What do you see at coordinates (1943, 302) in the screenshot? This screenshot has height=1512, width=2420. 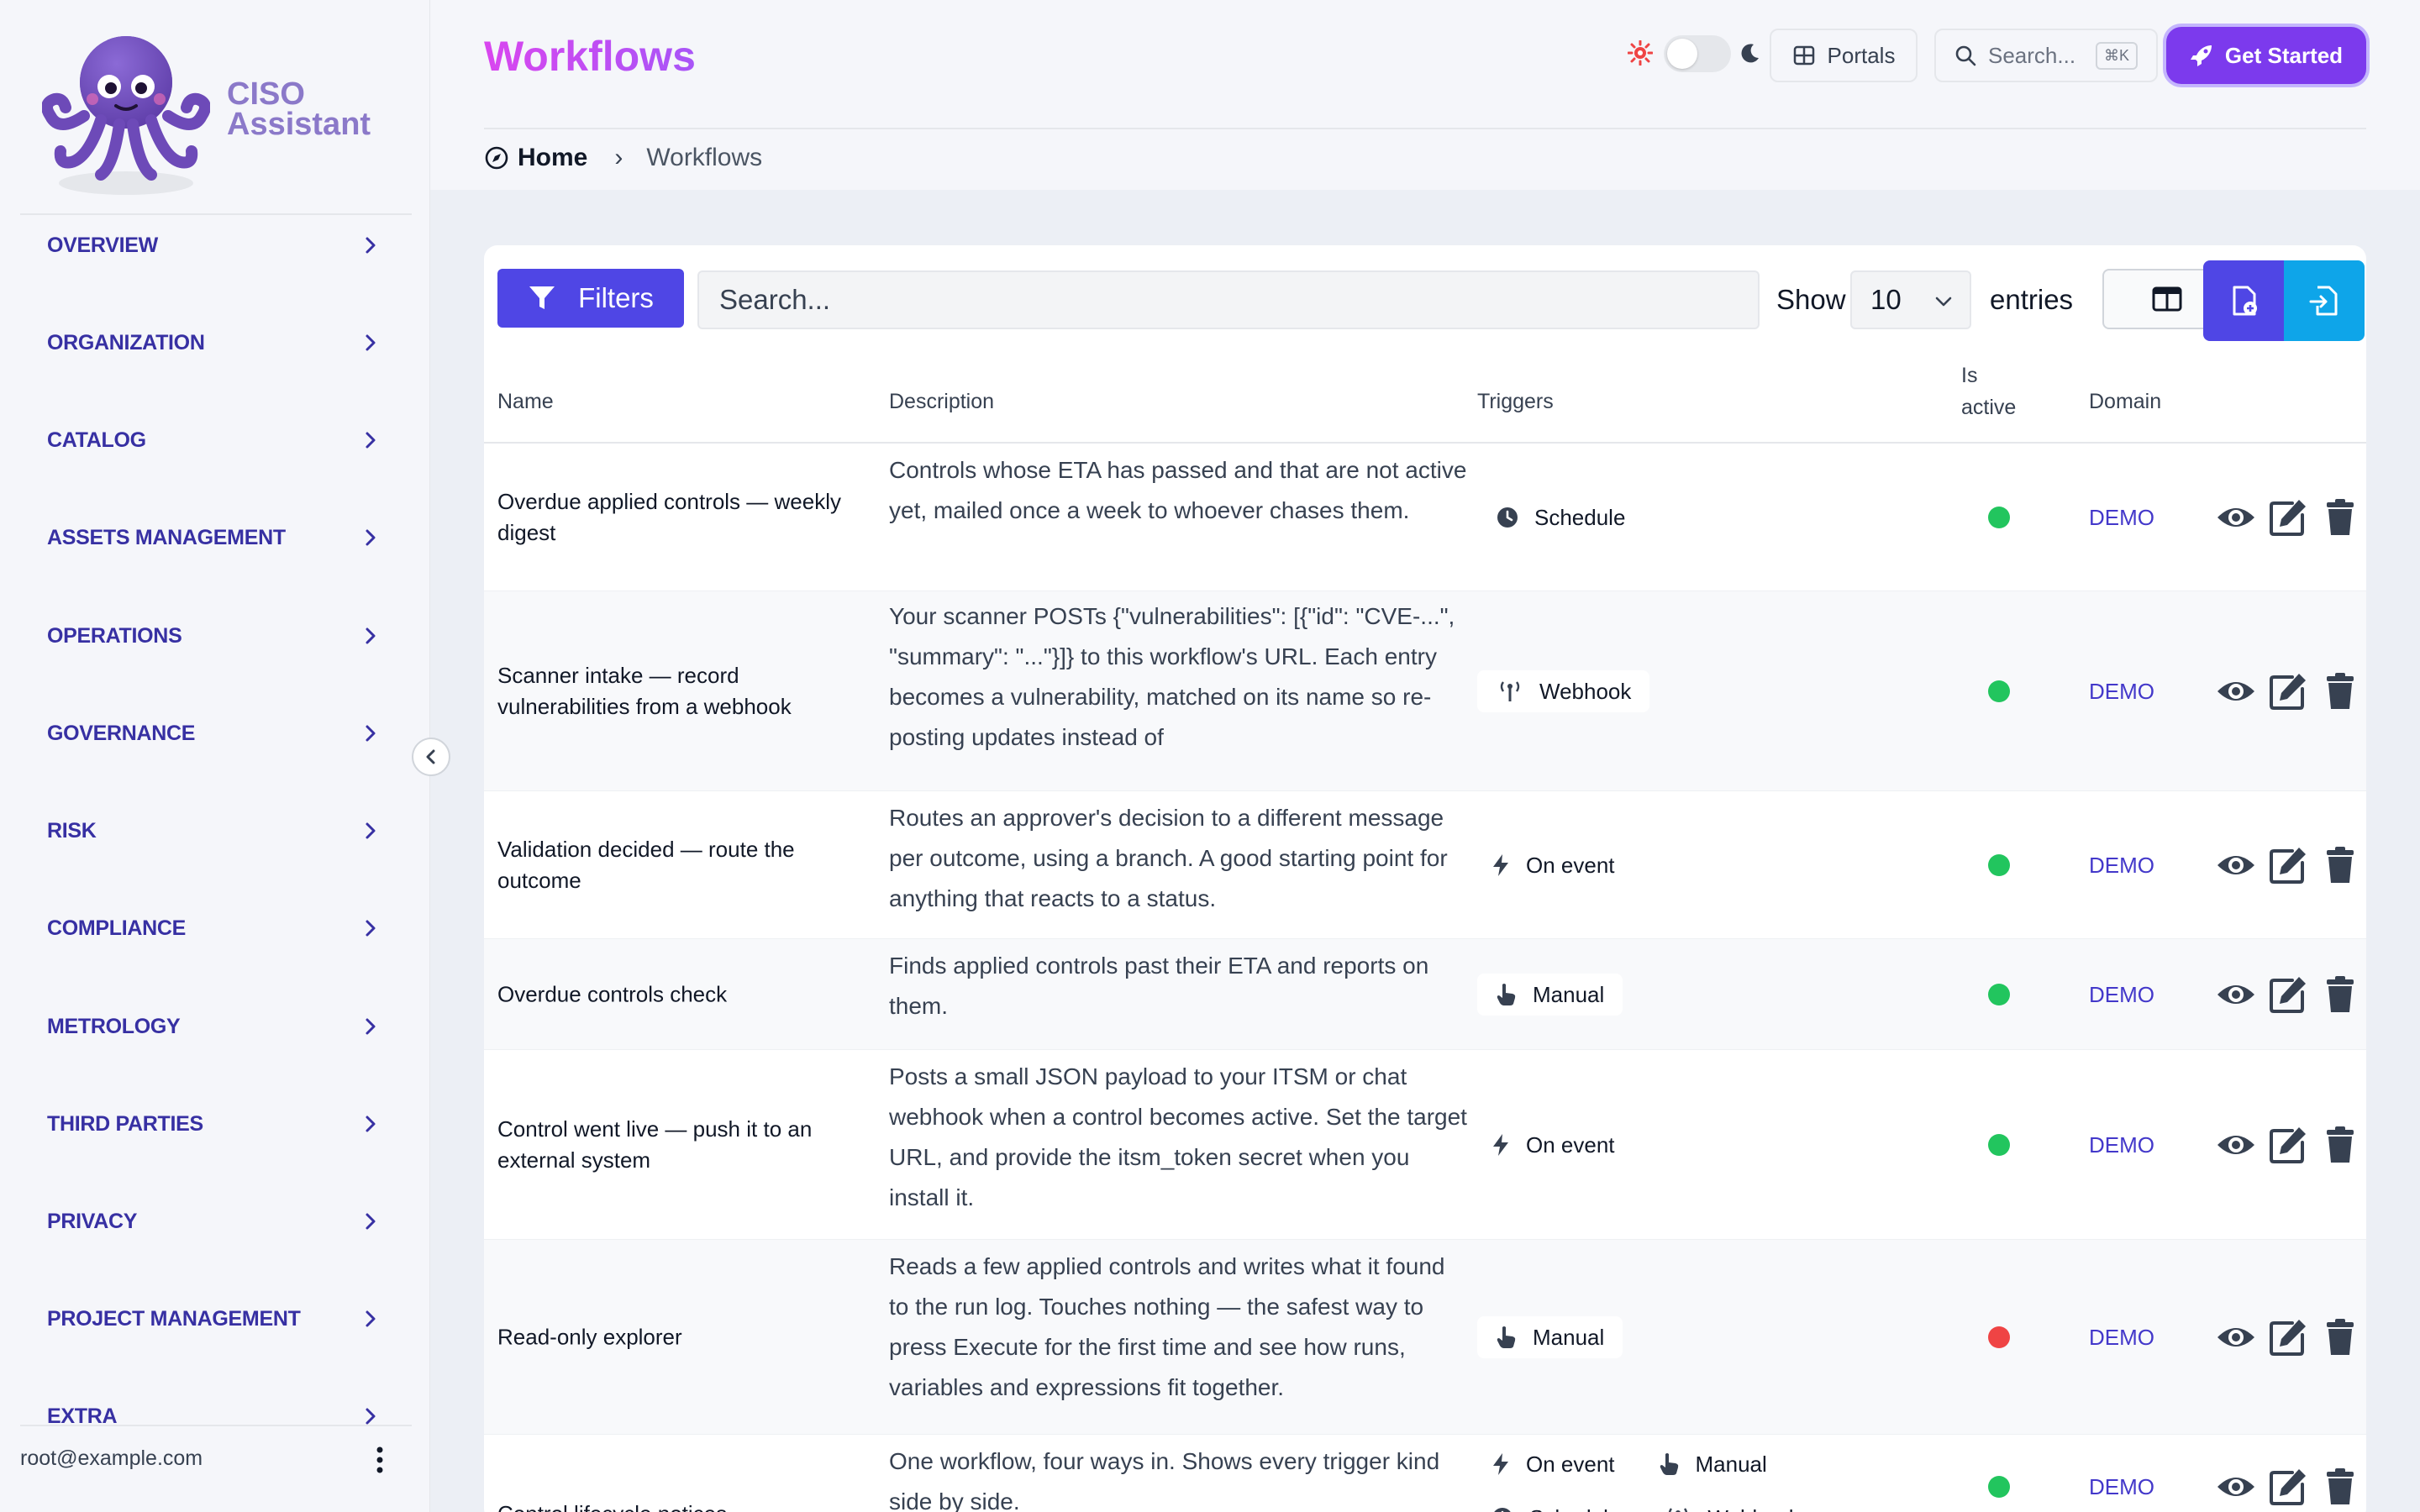 I see `chevron-down-icon` at bounding box center [1943, 302].